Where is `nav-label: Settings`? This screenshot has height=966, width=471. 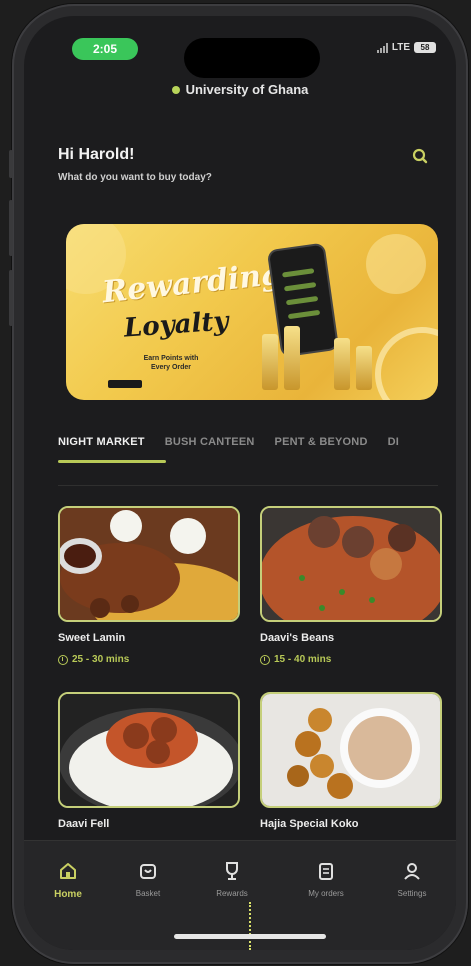 nav-label: Settings is located at coordinates (412, 893).